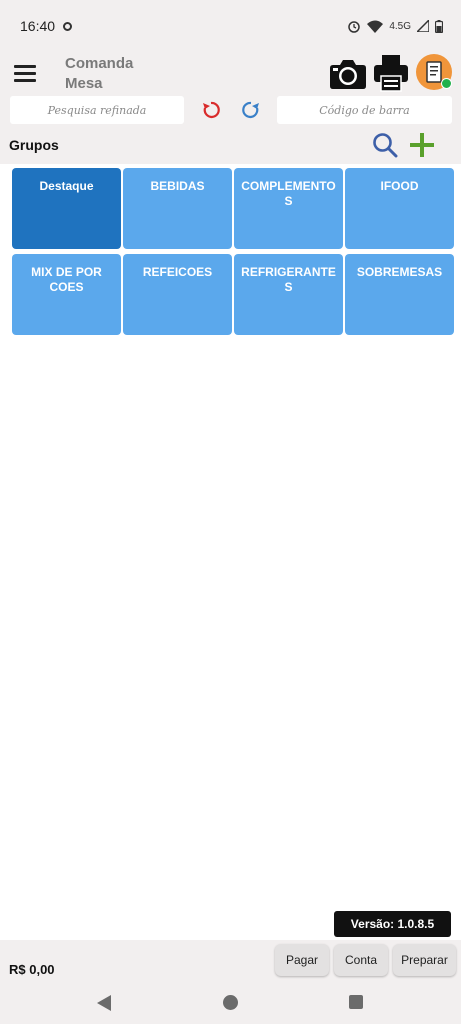 This screenshot has height=1024, width=461. Describe the element at coordinates (177, 208) in the screenshot. I see `group-tile-bebidas: BEBIDAS` at that location.